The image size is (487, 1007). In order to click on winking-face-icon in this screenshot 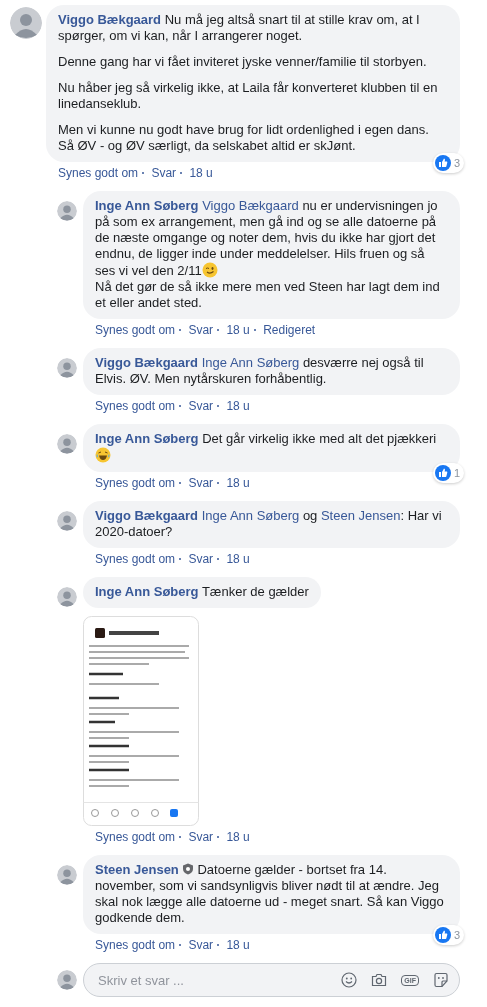, I will do `click(209, 270)`.